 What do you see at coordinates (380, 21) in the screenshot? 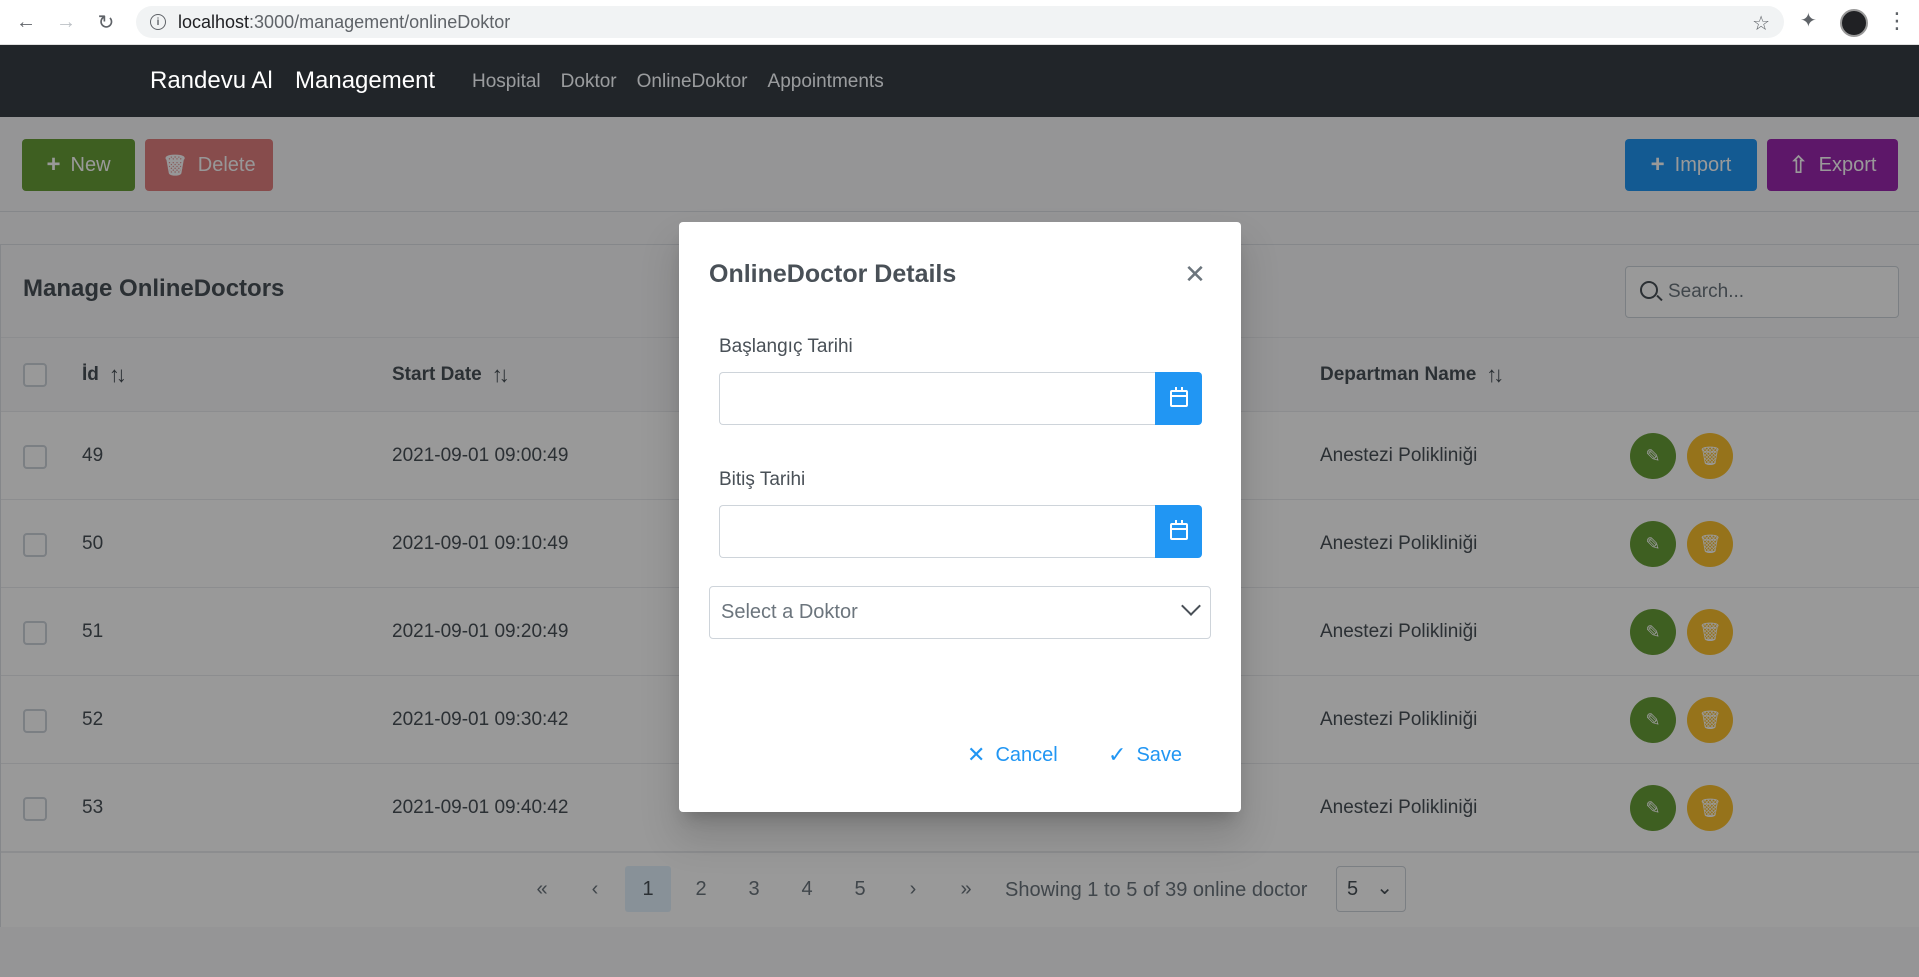
I see `url-path: :3000/management/onlineDoktor` at bounding box center [380, 21].